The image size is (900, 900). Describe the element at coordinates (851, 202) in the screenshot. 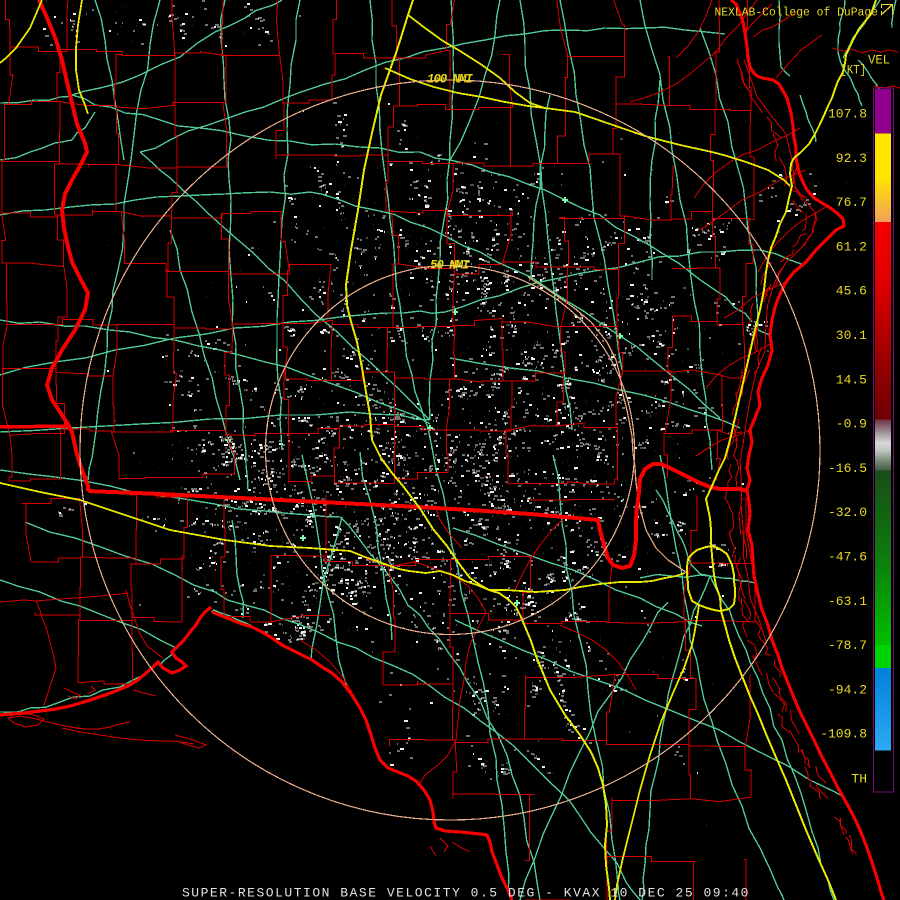

I see `svg-text: 76.7` at that location.